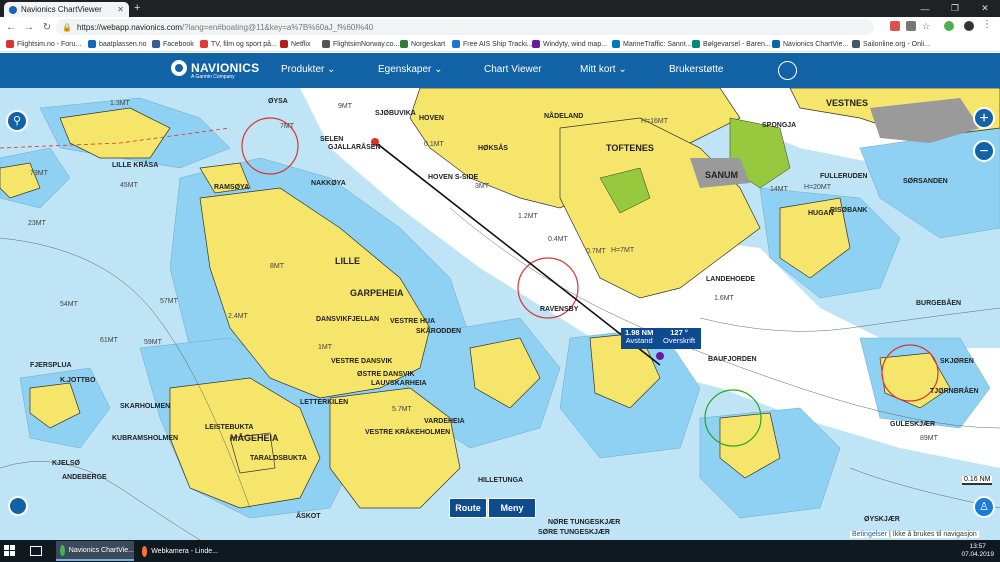  I want to click on place-label: TOFTENES, so click(630, 148).